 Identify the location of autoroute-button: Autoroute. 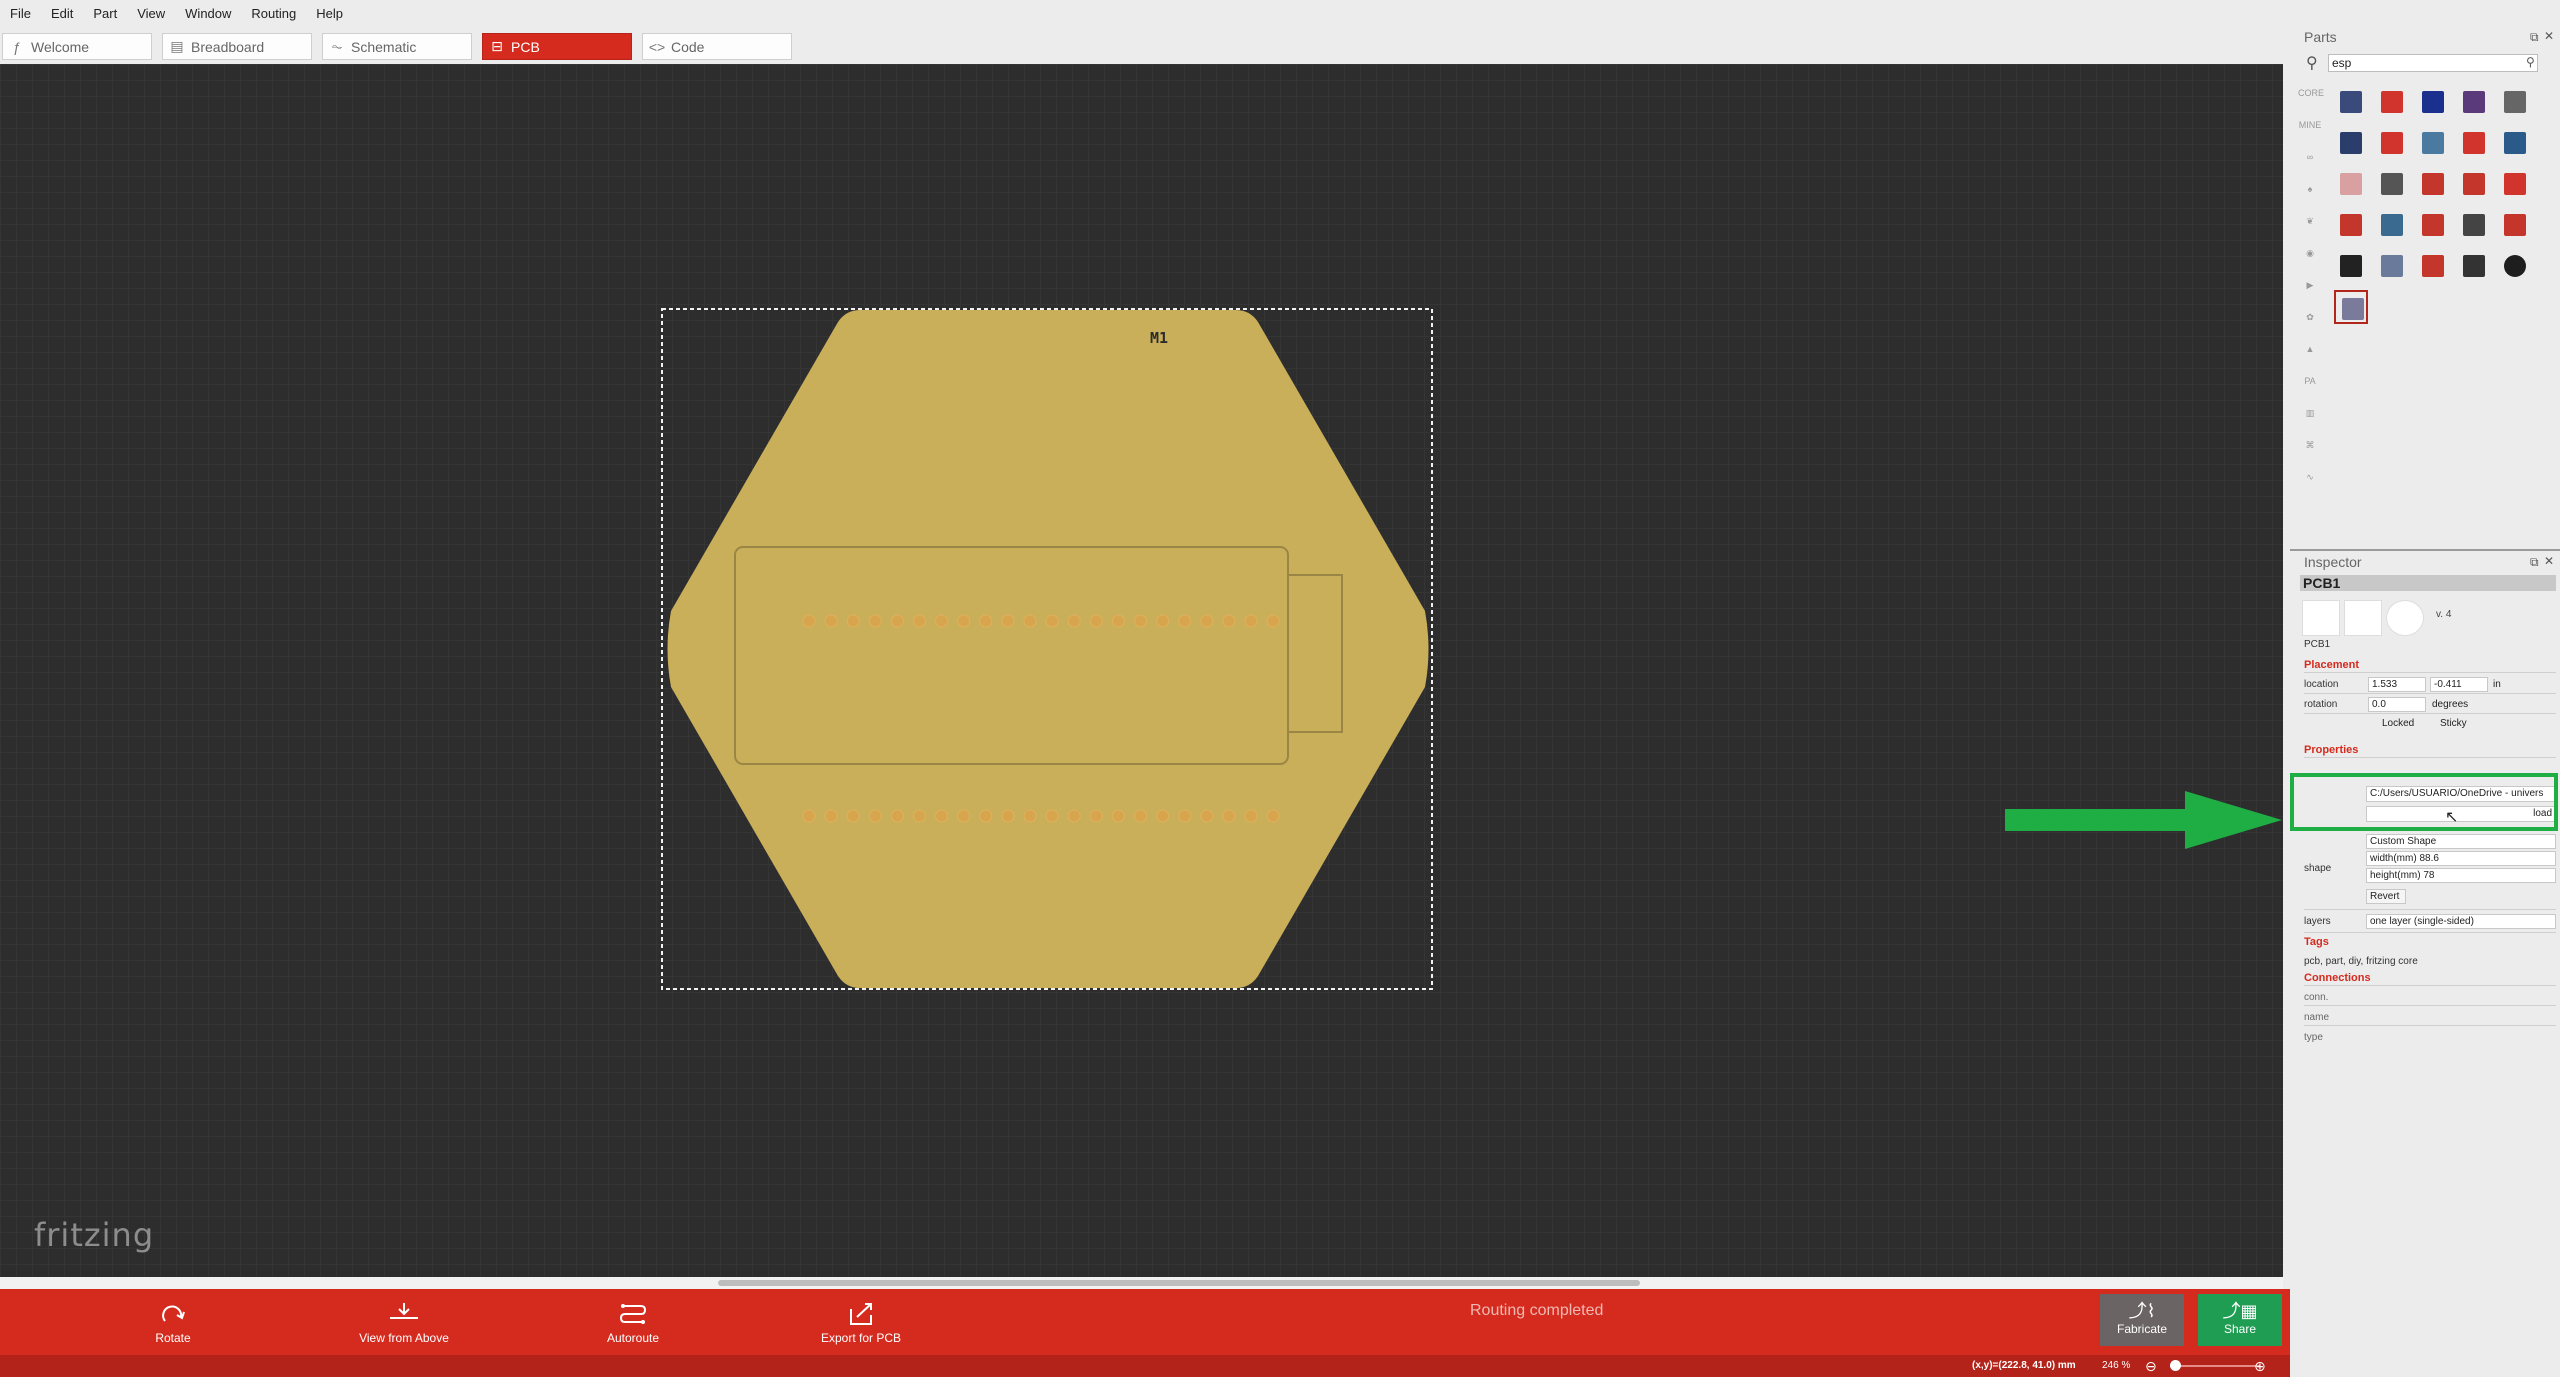
(633, 1322).